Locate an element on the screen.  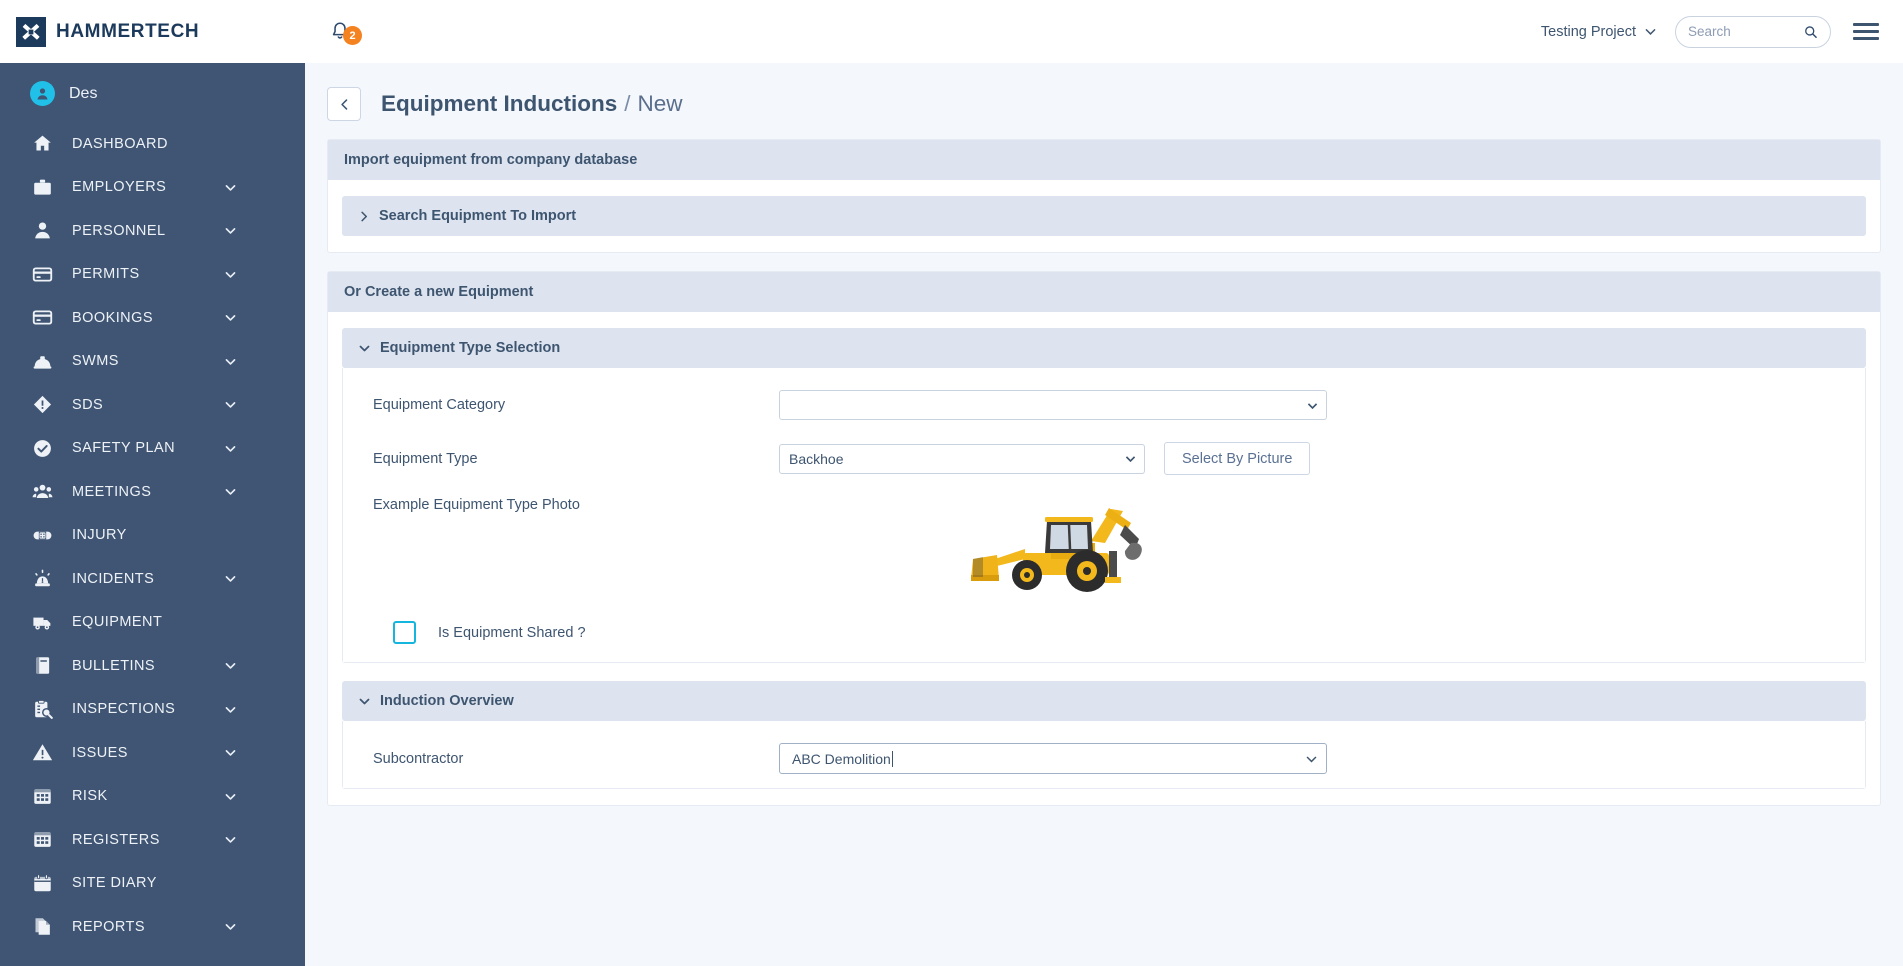
create-card-header: Or Create a new Equipment is located at coordinates (1104, 292).